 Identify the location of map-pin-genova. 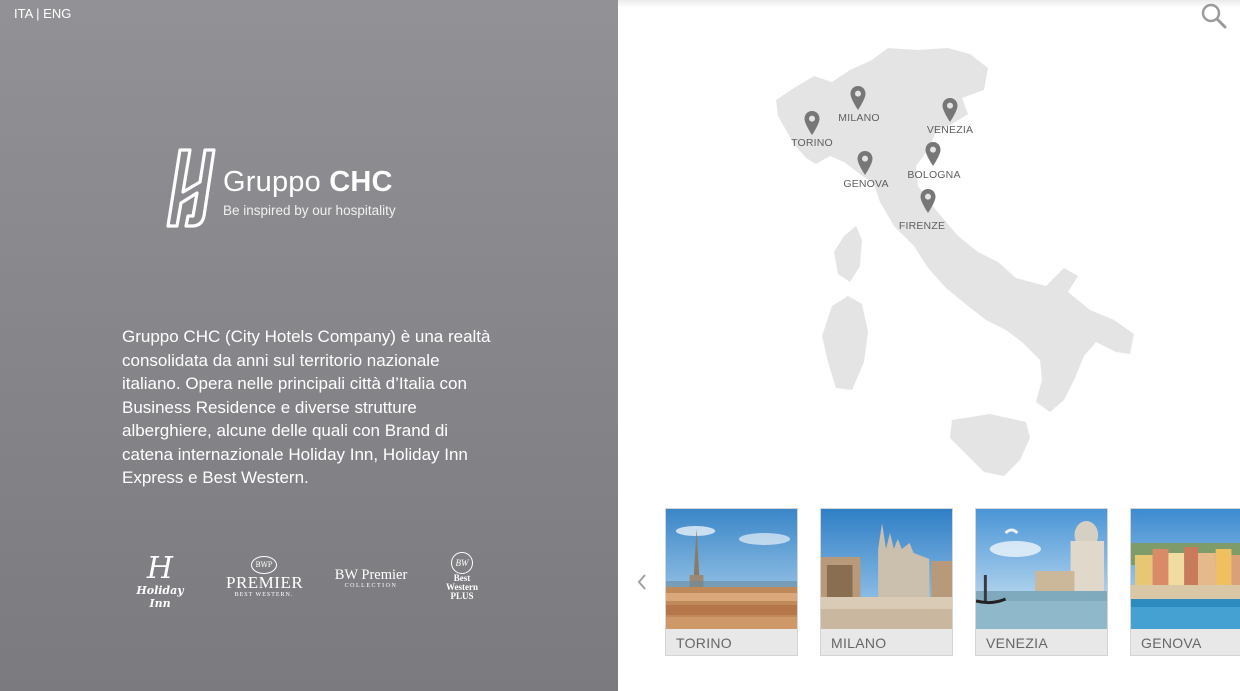
(865, 163).